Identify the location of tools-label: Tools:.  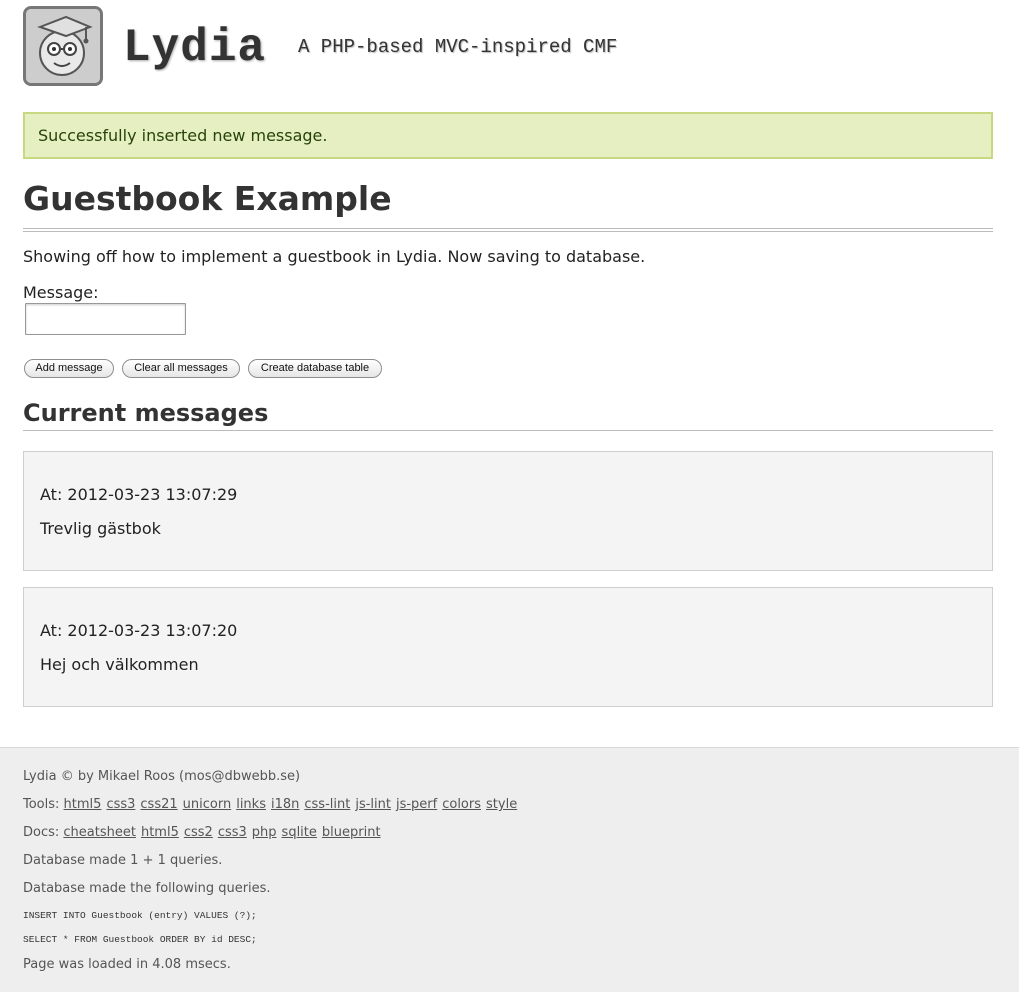
(41, 804).